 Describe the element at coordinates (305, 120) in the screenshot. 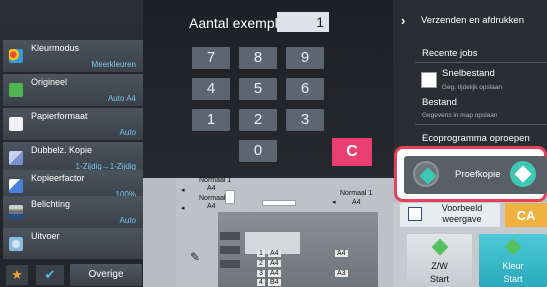

I see `key-3: 3` at that location.